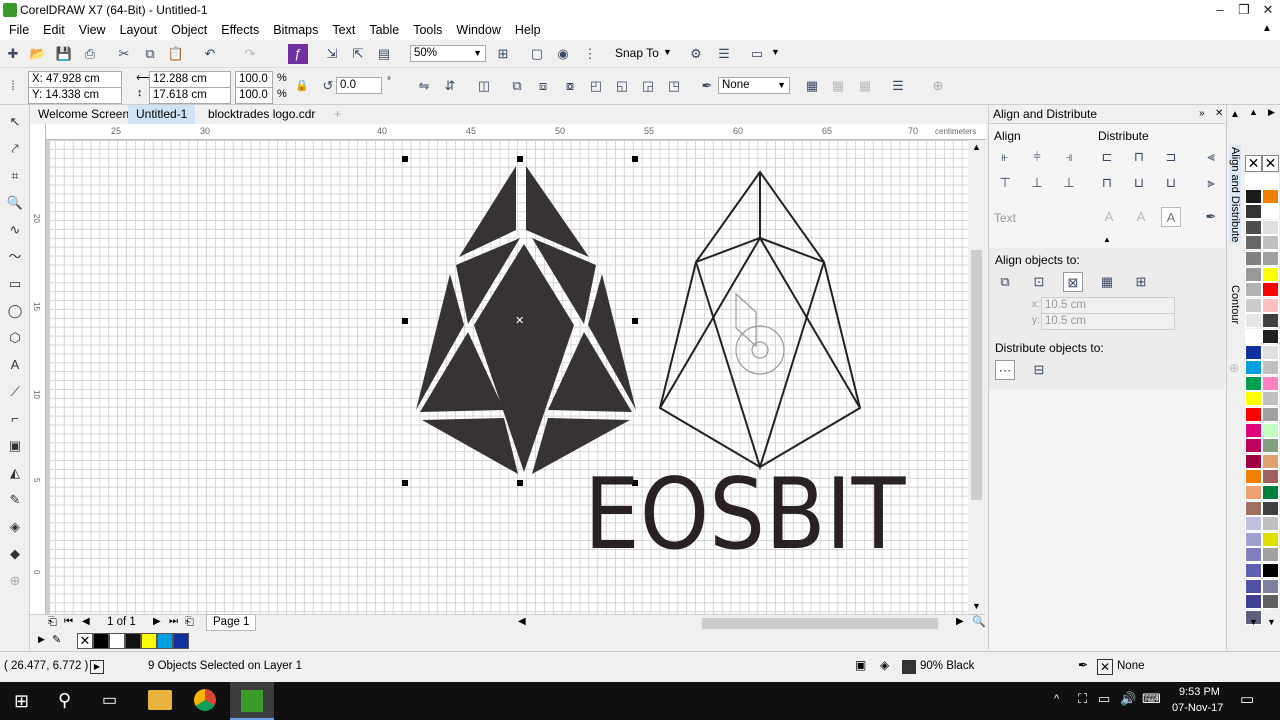  Describe the element at coordinates (15, 257) in the screenshot. I see `artistic-media-icon: 〜` at that location.